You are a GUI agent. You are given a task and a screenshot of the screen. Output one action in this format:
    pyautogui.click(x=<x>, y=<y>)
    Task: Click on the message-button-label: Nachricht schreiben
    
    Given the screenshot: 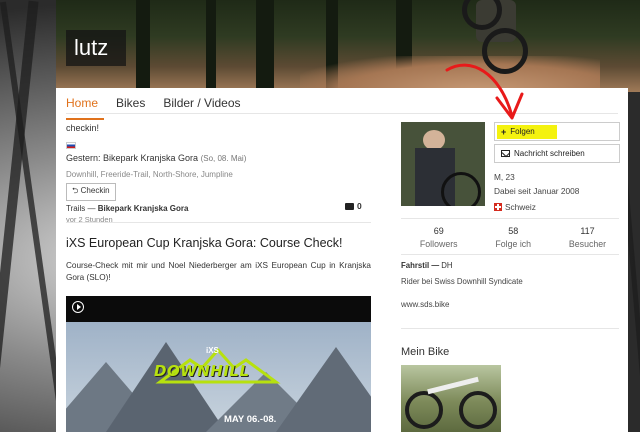 What is the action you would take?
    pyautogui.click(x=549, y=153)
    